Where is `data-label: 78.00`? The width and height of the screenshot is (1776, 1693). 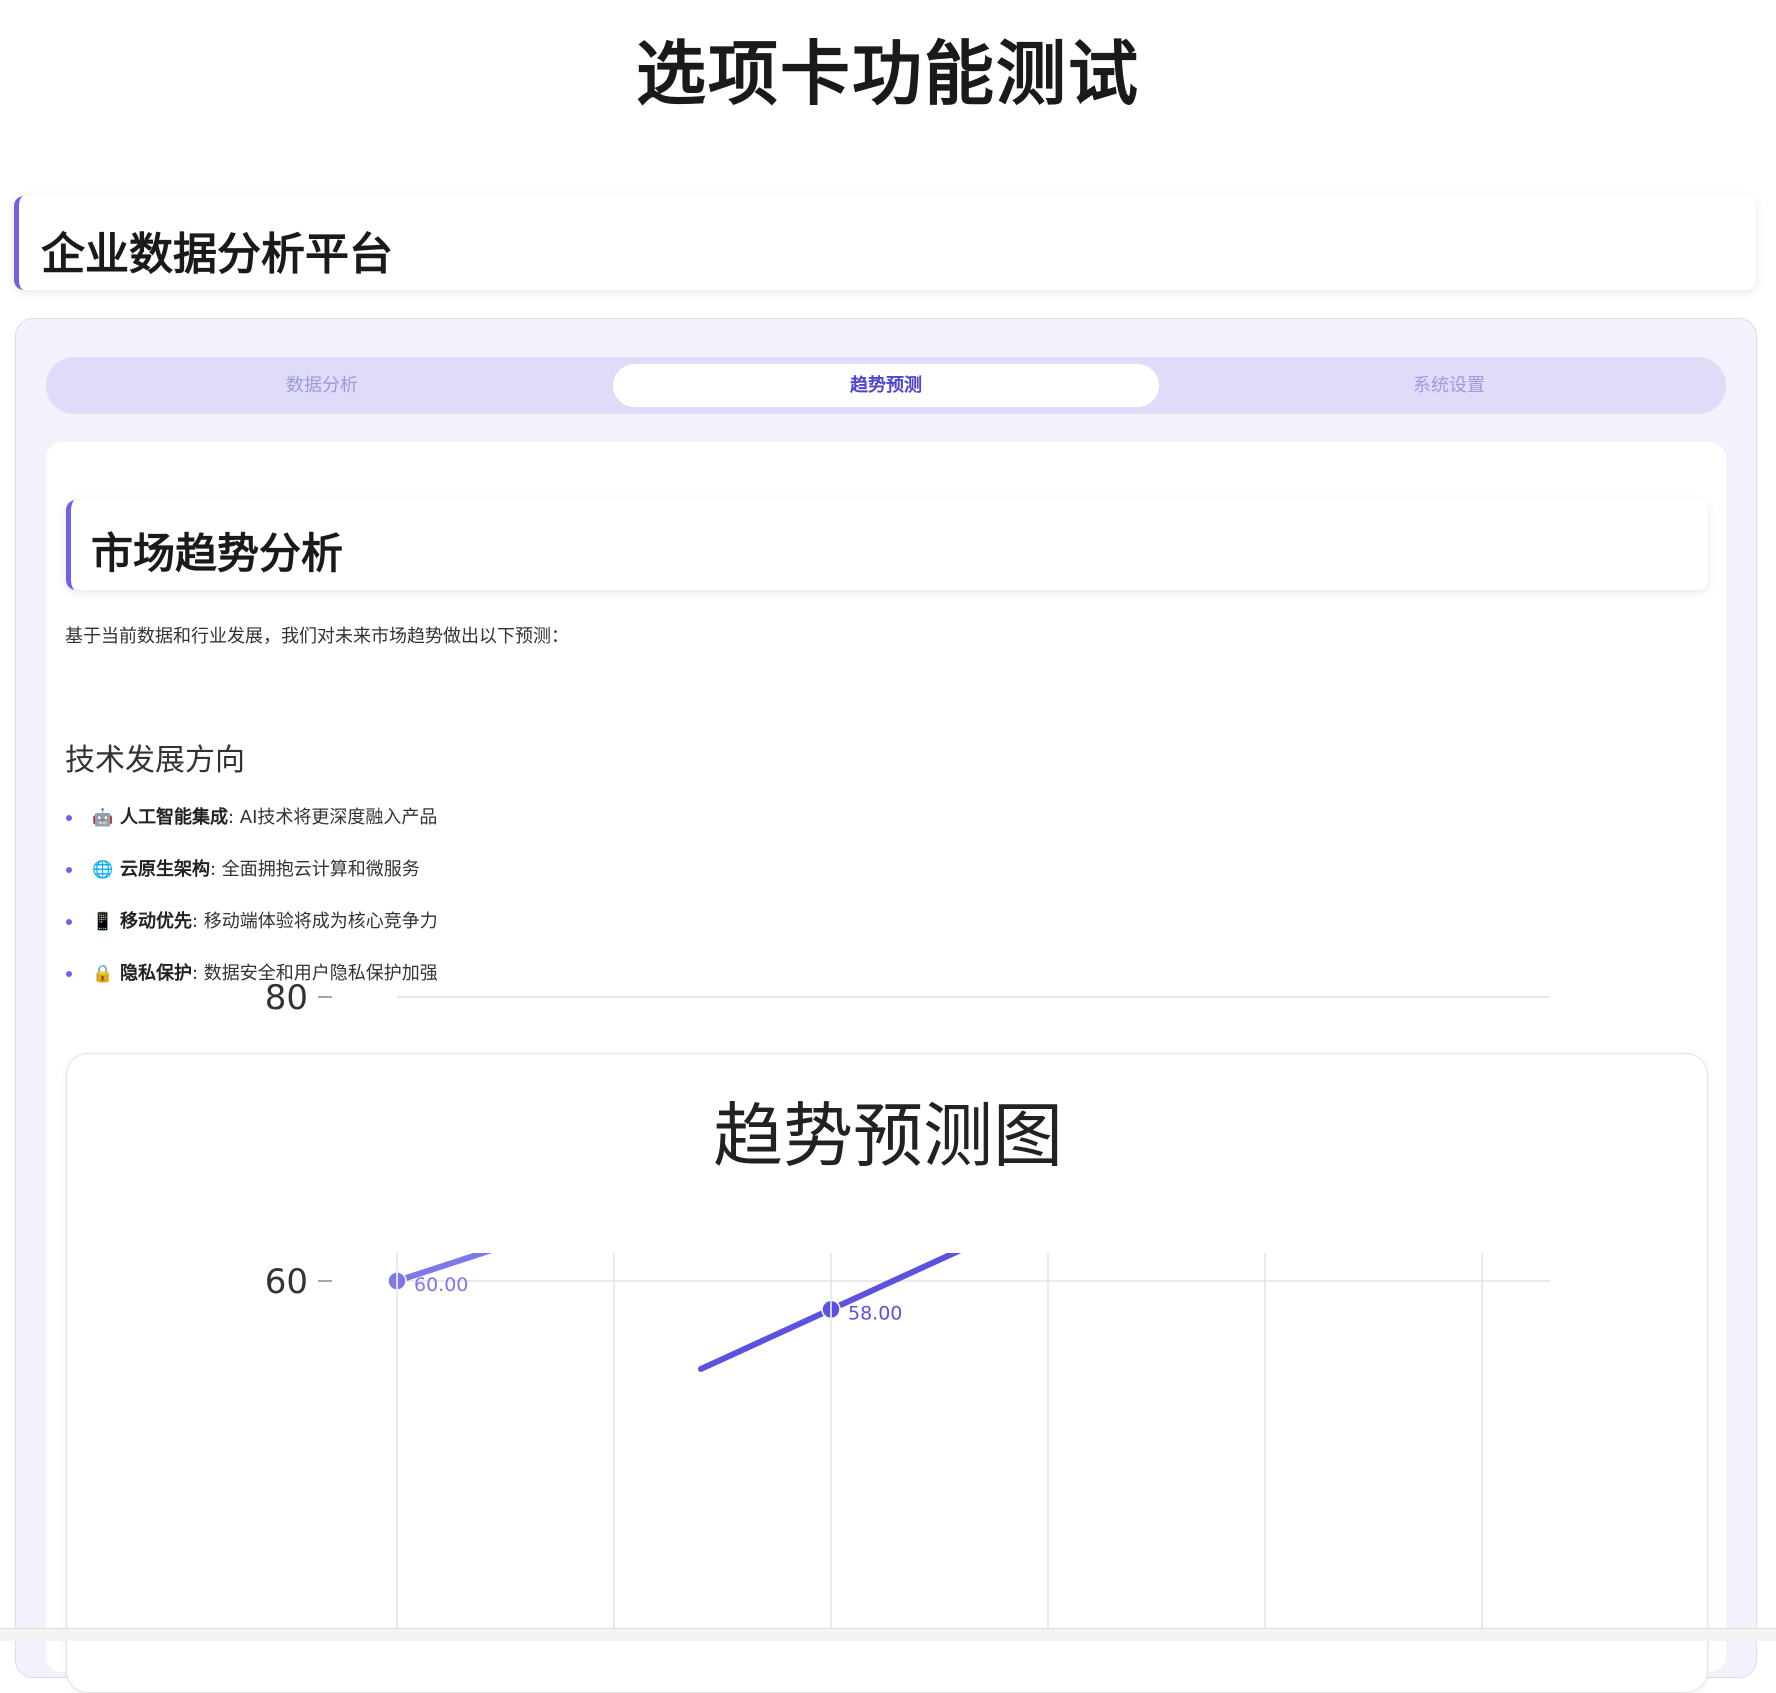
data-label: 78.00 is located at coordinates (1526, 1029).